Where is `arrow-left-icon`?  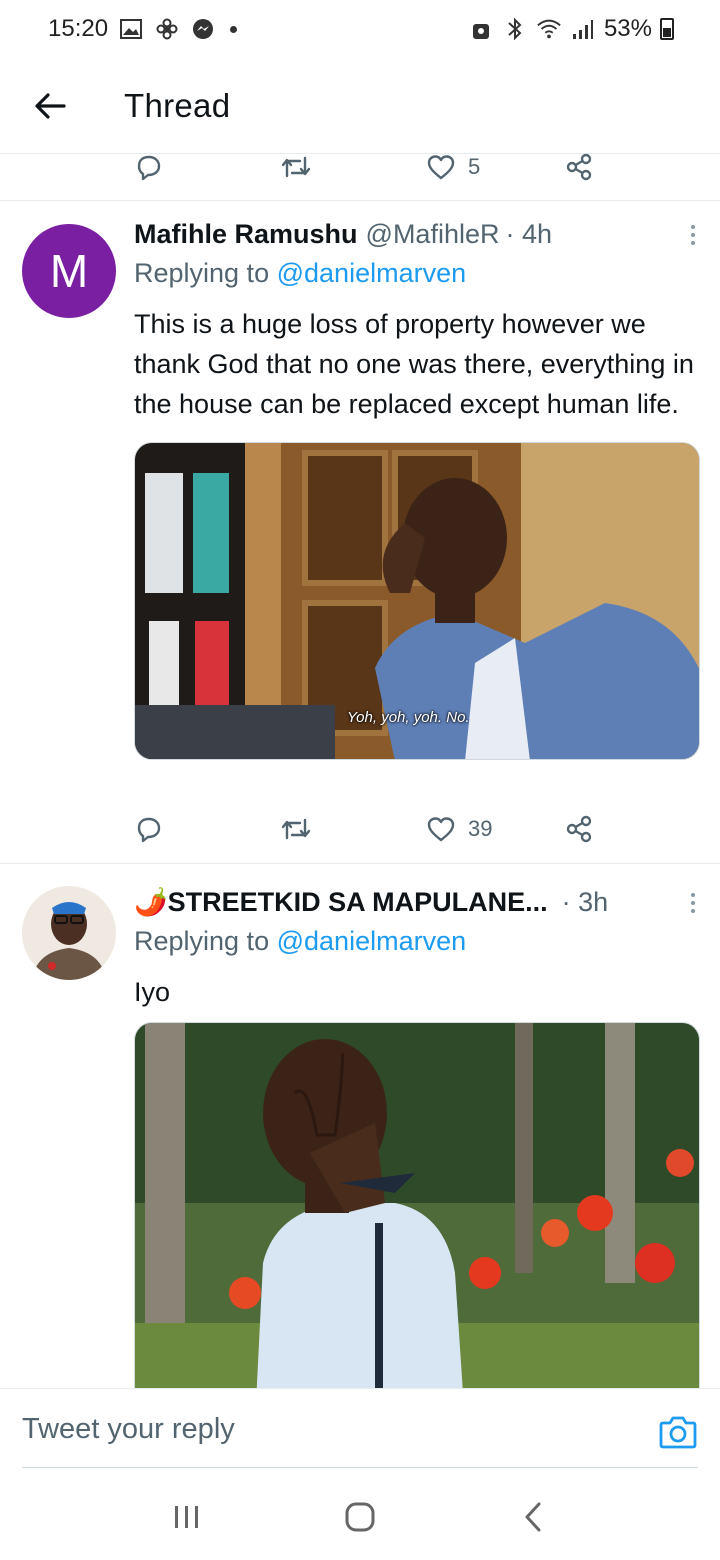 arrow-left-icon is located at coordinates (50, 105).